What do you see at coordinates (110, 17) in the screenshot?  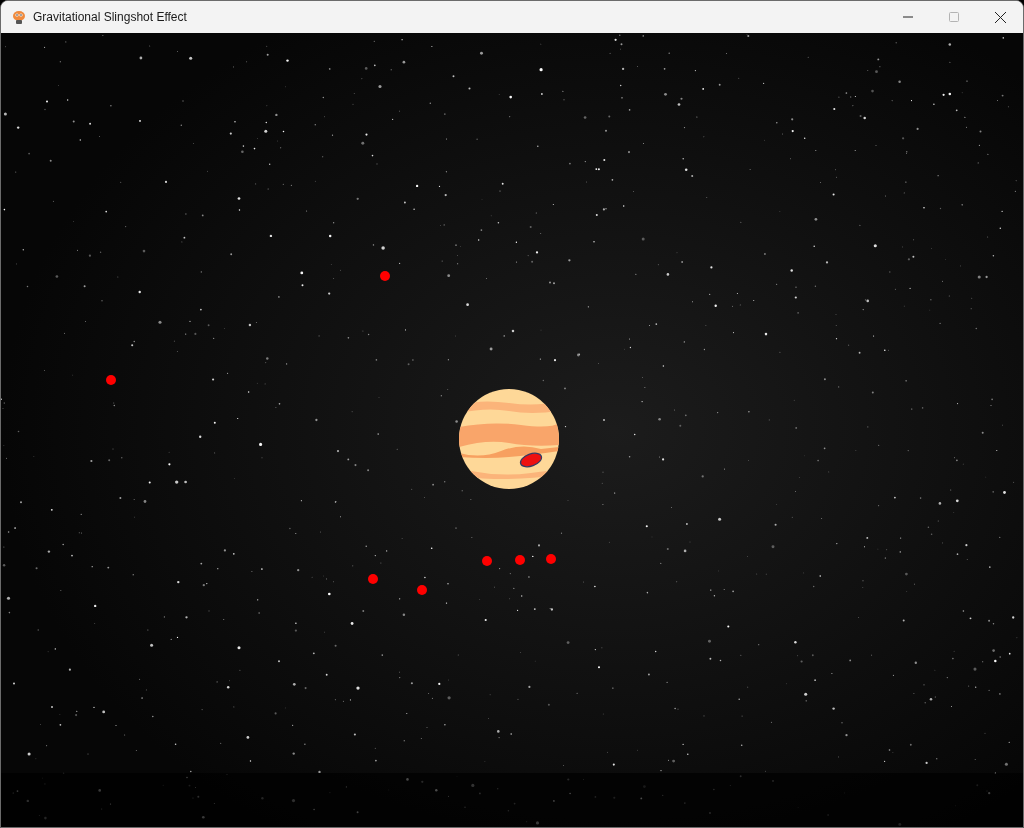 I see `window-title: Gravitational Slingshot Effect` at bounding box center [110, 17].